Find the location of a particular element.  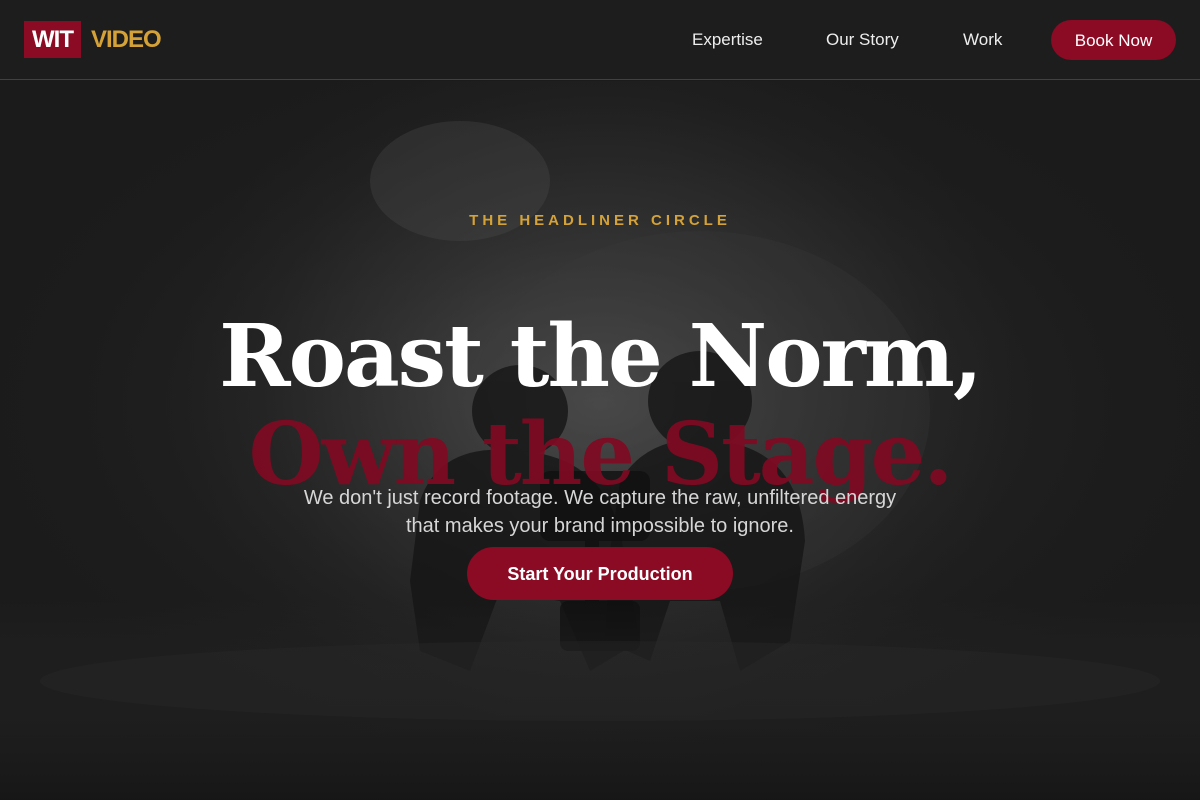

logo: WIT VIDEO is located at coordinates (93, 39).